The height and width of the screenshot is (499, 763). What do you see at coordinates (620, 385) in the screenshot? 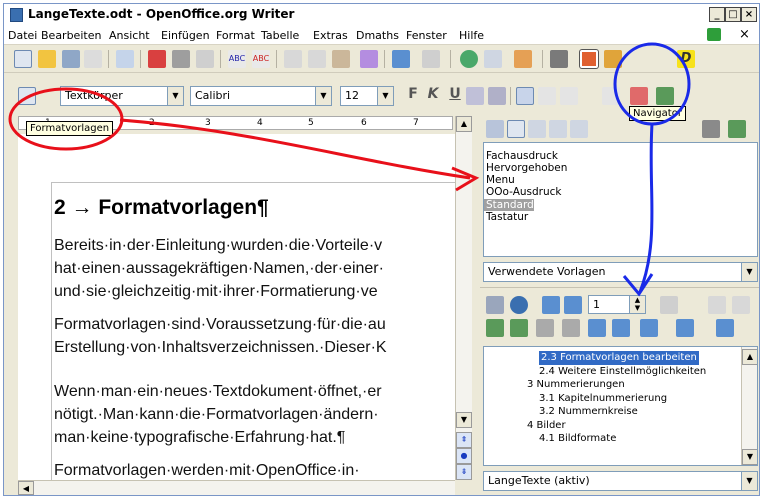
I see `nav-item: 3 Nummerierungen` at bounding box center [620, 385].